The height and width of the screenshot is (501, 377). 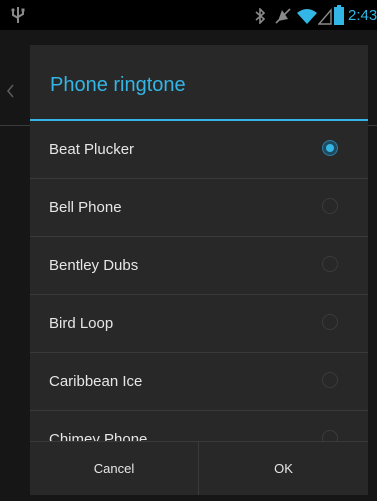 I want to click on status-bar: 2:43, so click(x=188, y=15).